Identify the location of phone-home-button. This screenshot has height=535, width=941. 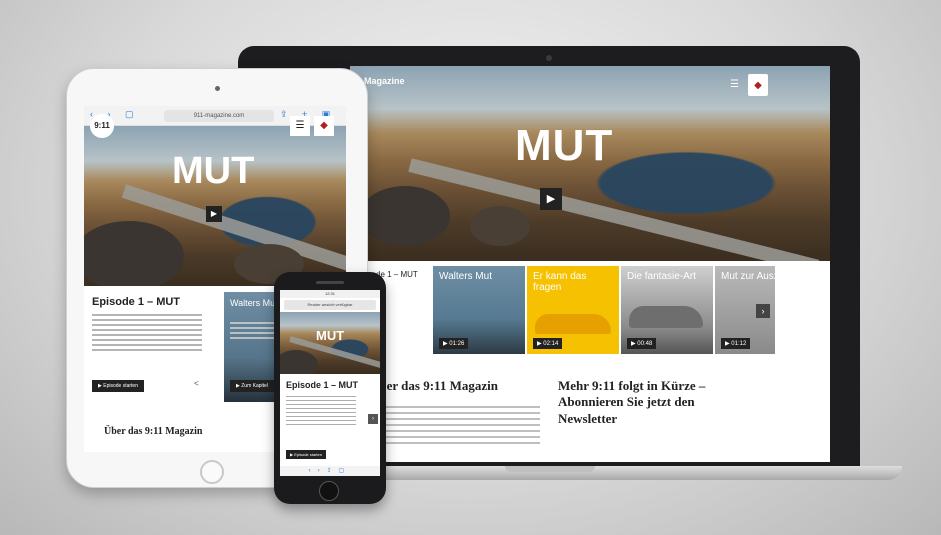
(329, 491).